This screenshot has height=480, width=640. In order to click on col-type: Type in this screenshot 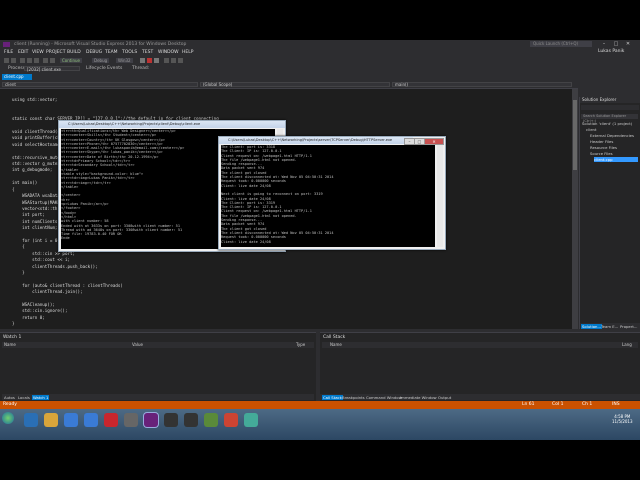, I will do `click(300, 345)`.